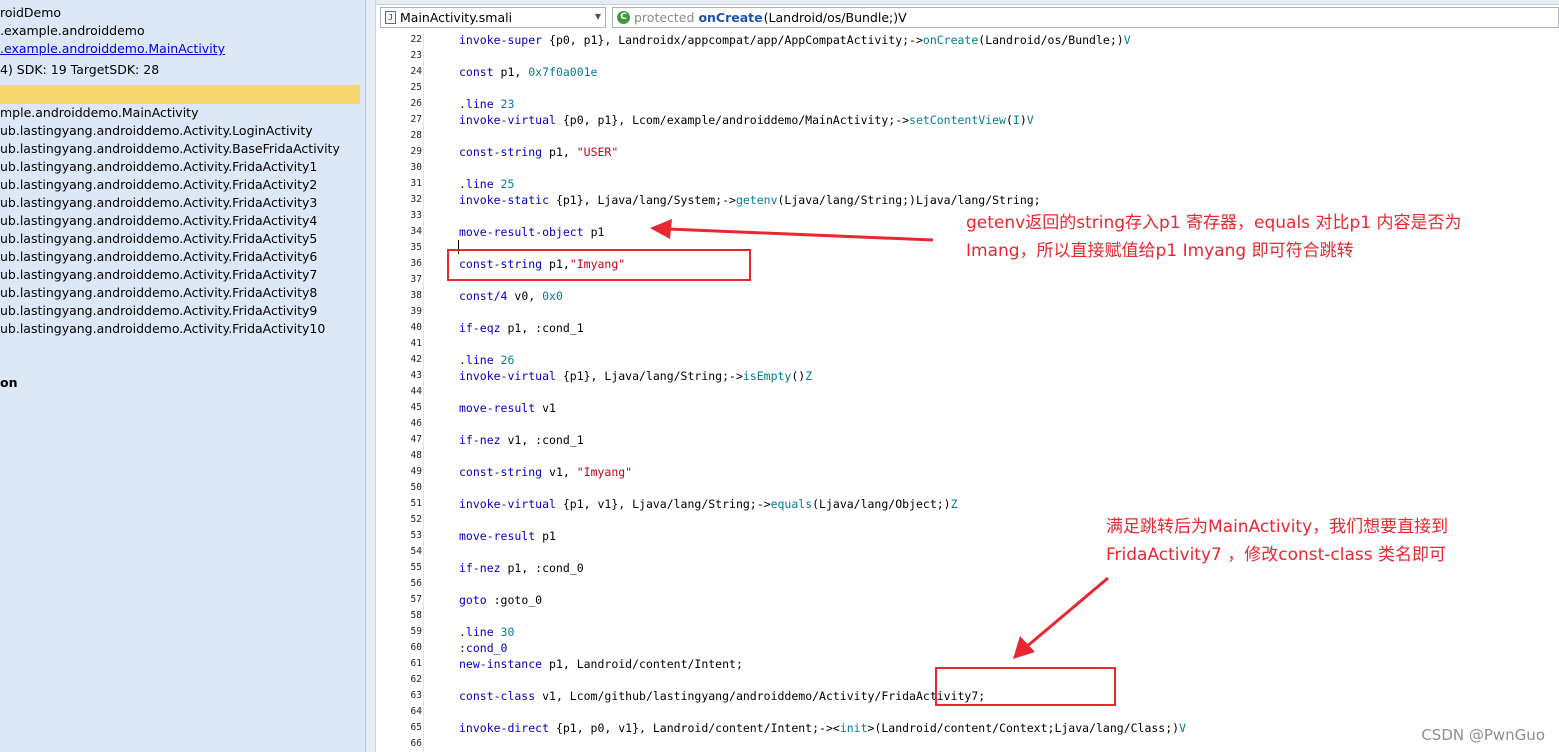  Describe the element at coordinates (507, 184) in the screenshot. I see `code-token: 25` at that location.